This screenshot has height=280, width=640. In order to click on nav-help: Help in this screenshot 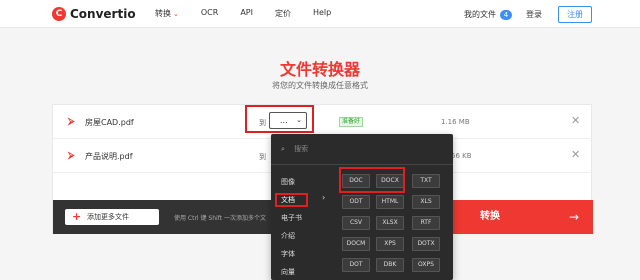, I will do `click(322, 13)`.